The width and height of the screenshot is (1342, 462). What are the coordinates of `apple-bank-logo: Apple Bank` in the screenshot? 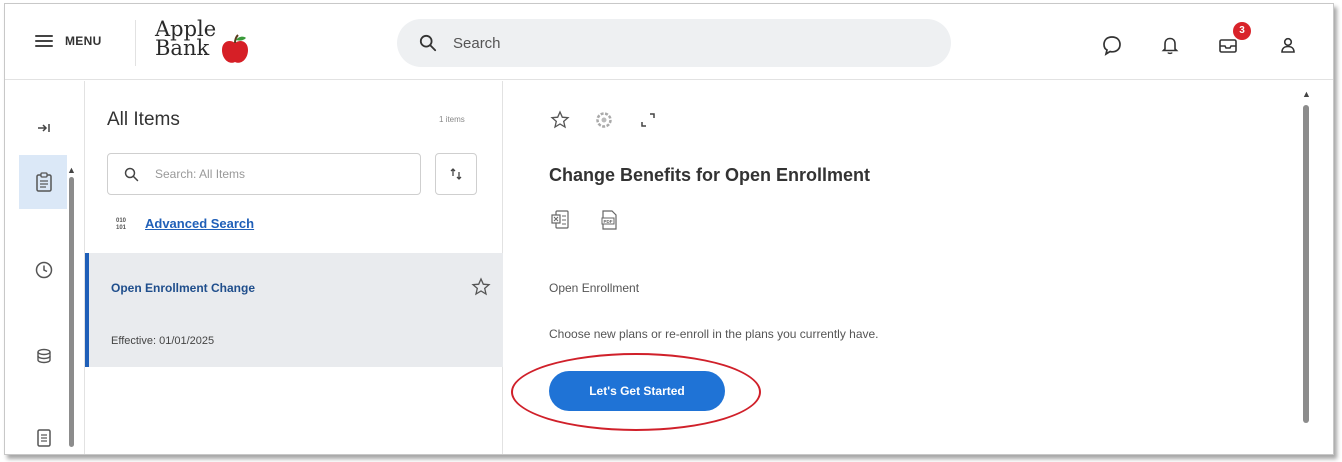 It's located at (205, 43).